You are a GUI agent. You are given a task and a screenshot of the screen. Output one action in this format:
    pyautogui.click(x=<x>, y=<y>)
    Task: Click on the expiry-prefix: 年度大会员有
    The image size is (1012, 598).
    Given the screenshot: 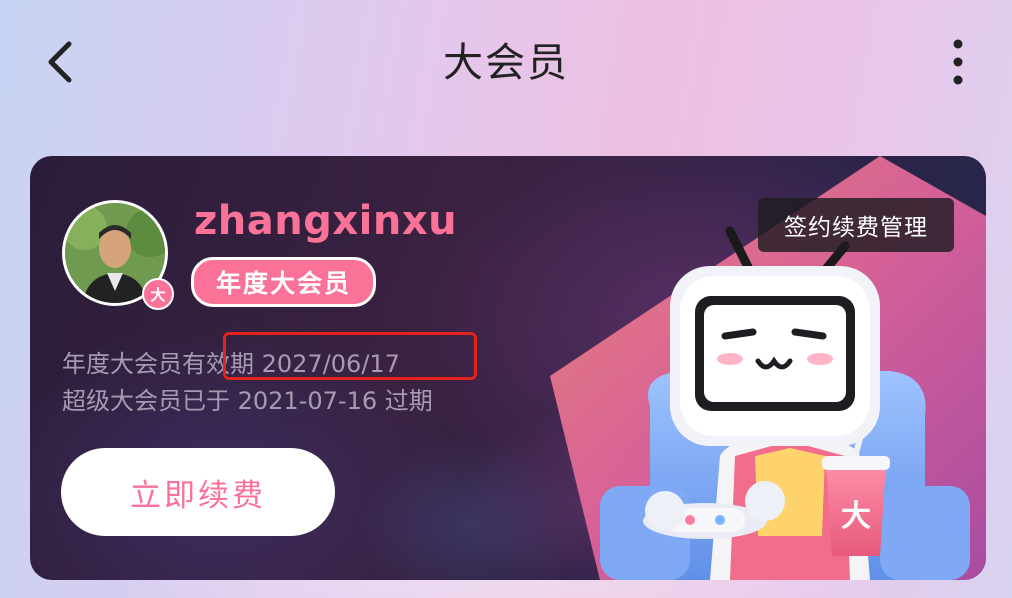 What is the action you would take?
    pyautogui.click(x=134, y=364)
    